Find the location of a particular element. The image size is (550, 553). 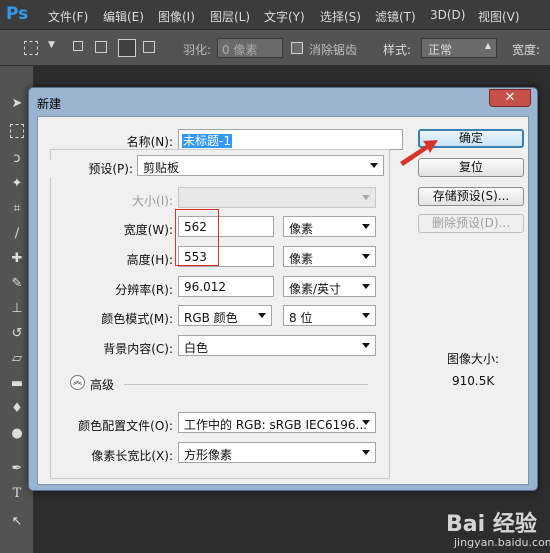

intersect-selection-icon is located at coordinates (149, 47).